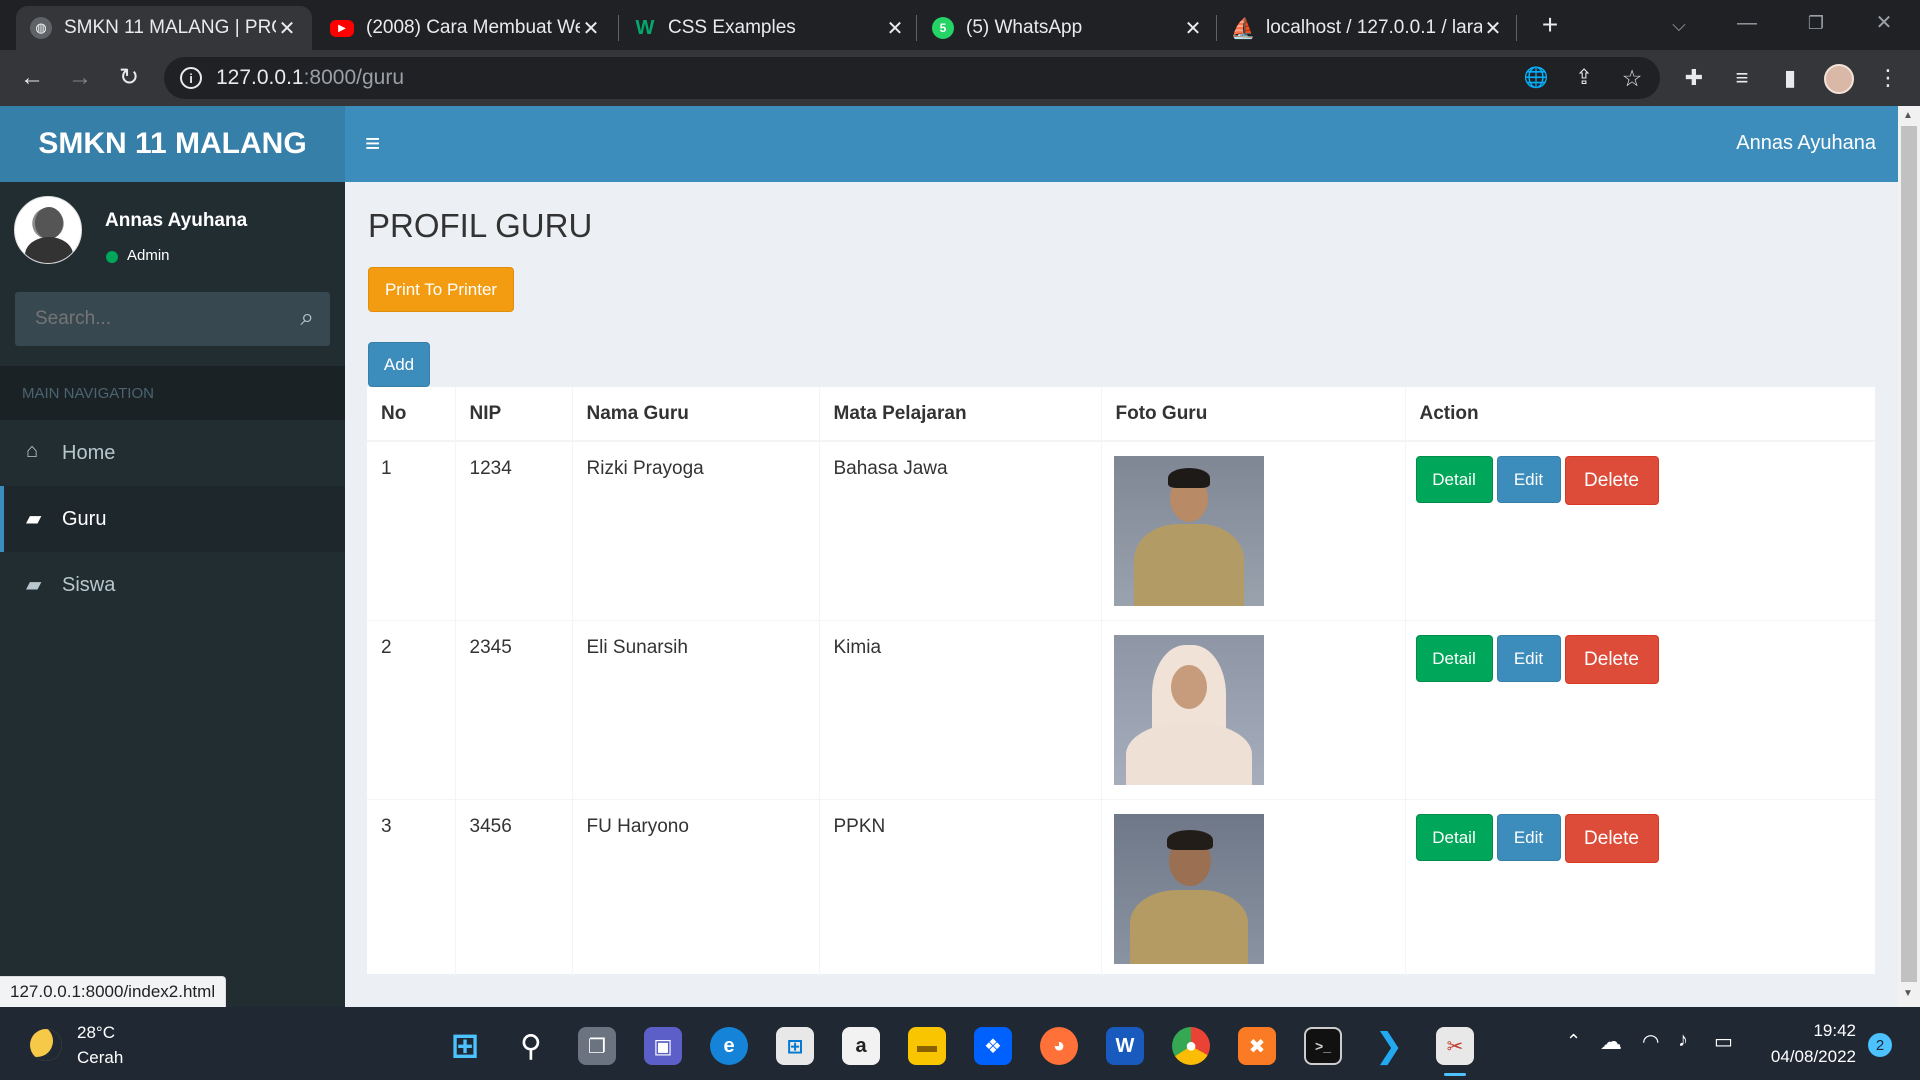 Image resolution: width=1920 pixels, height=1080 pixels. I want to click on cell-action: Detail Edit Delete, so click(1640, 531).